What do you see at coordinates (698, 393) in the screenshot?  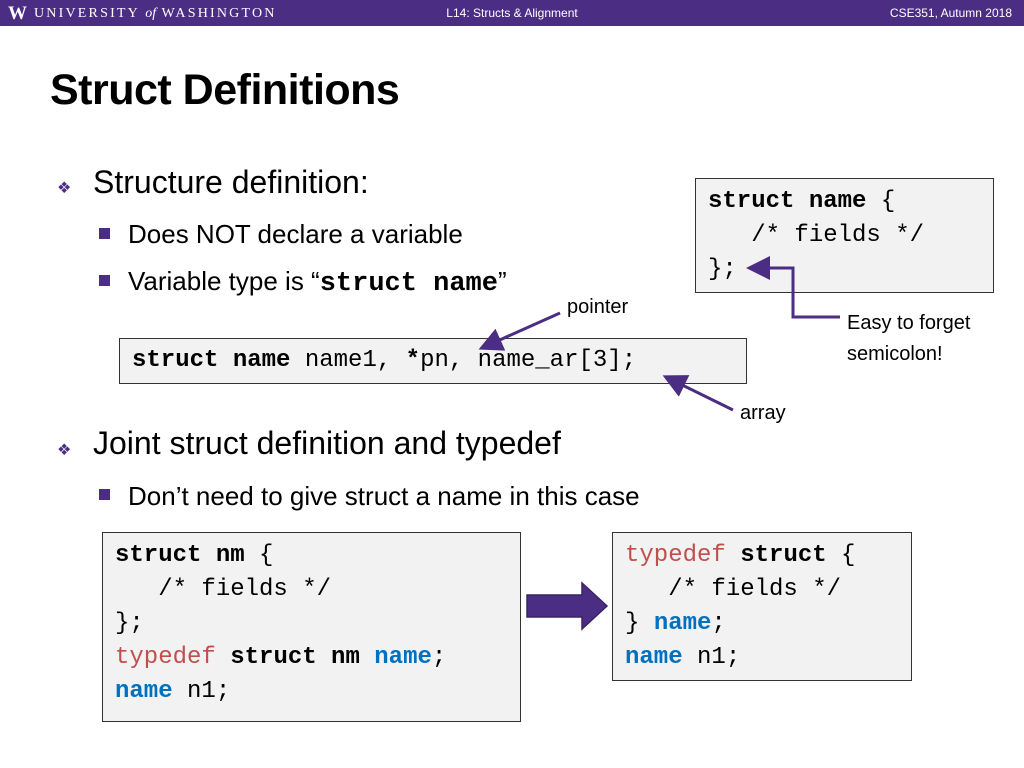 I see `array-arrow` at bounding box center [698, 393].